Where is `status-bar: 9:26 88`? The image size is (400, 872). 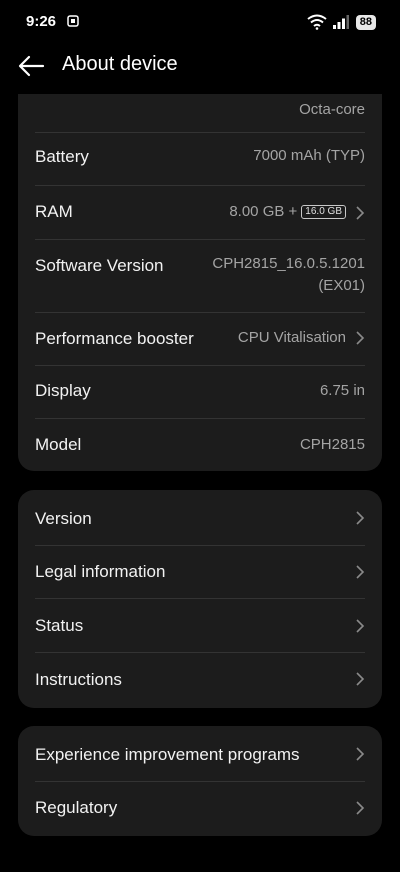
status-bar: 9:26 88 is located at coordinates (200, 22).